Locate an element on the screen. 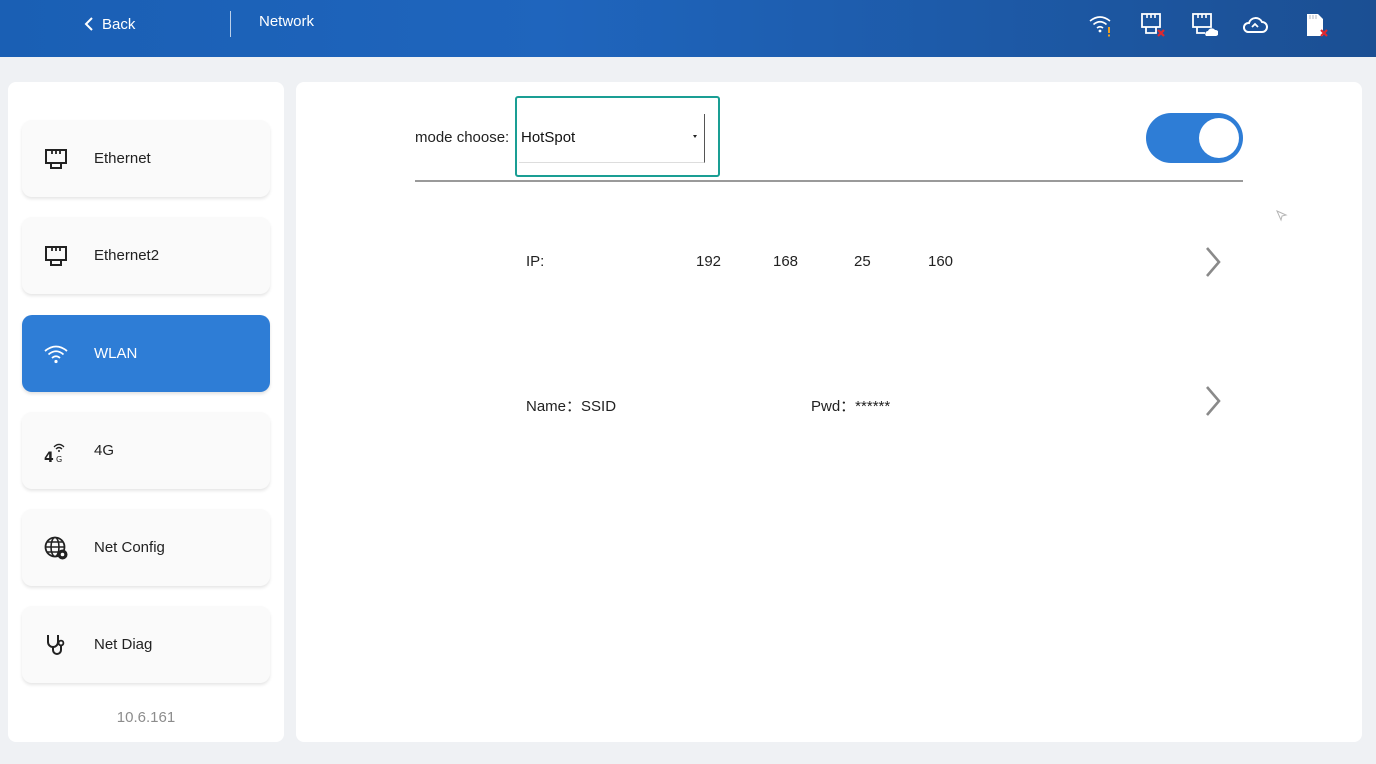 The image size is (1376, 764). stethoscope-icon is located at coordinates (56, 645).